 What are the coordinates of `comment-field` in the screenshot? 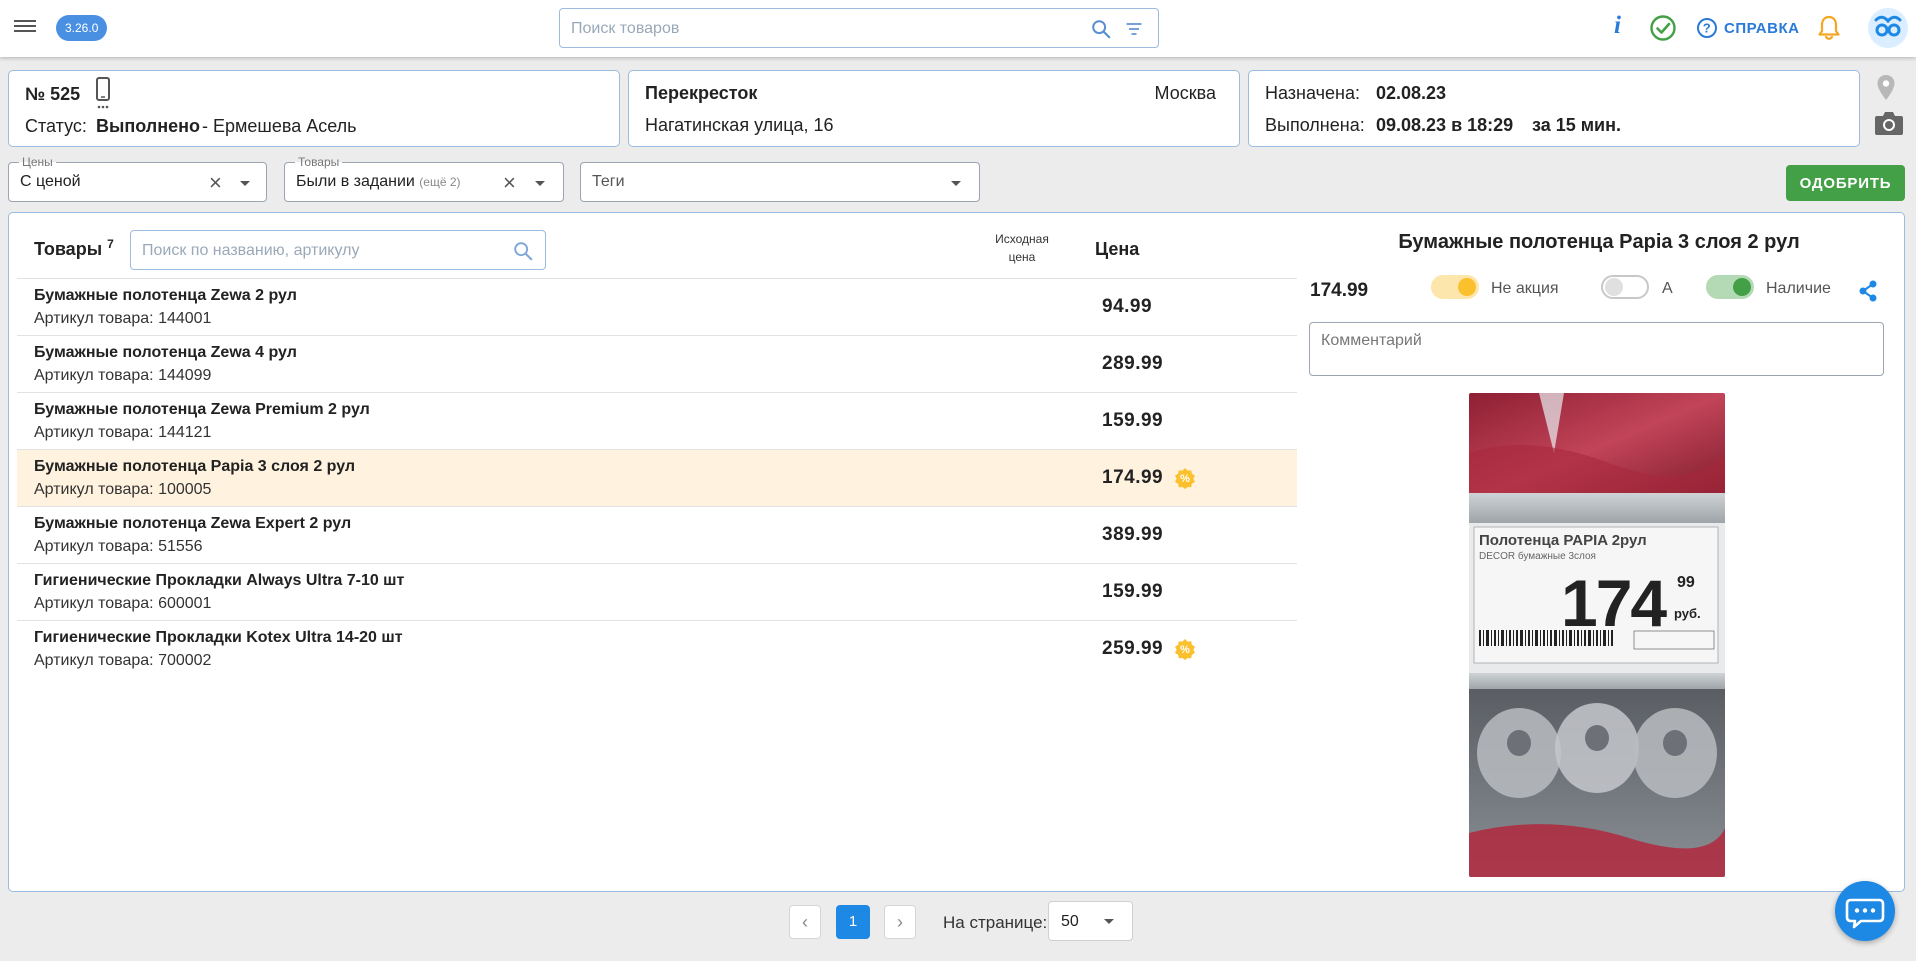 It's located at (1596, 349).